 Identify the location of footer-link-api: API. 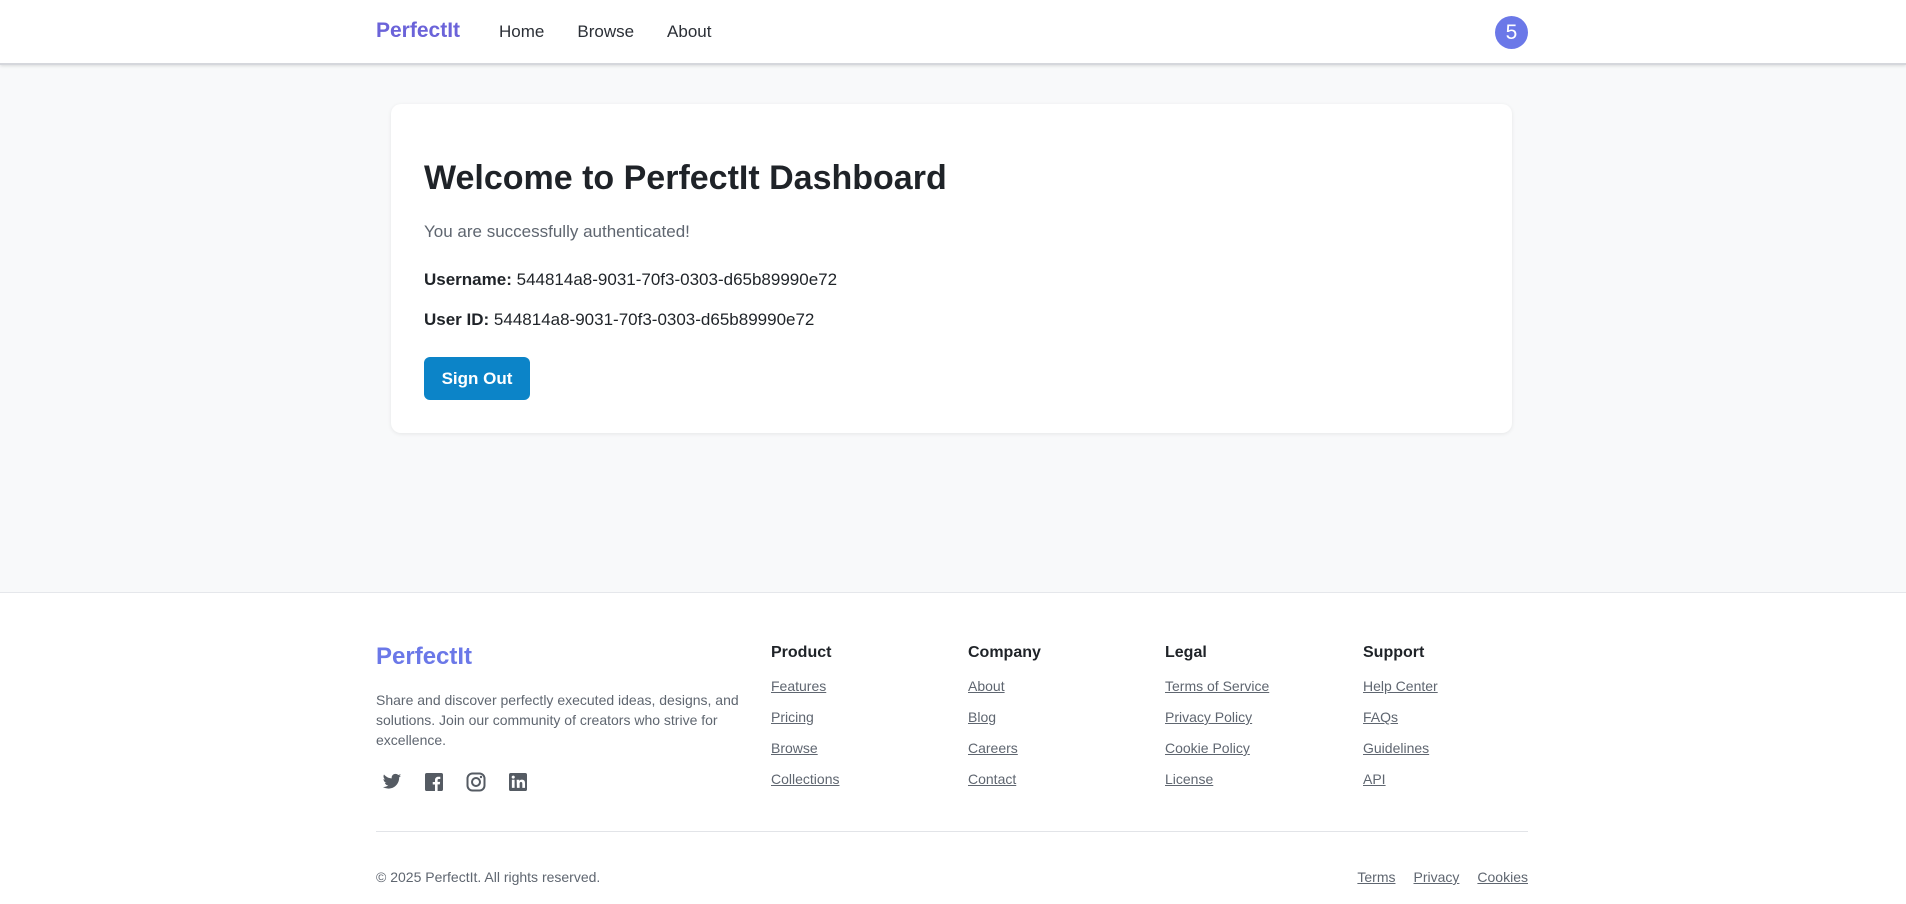
(1400, 779).